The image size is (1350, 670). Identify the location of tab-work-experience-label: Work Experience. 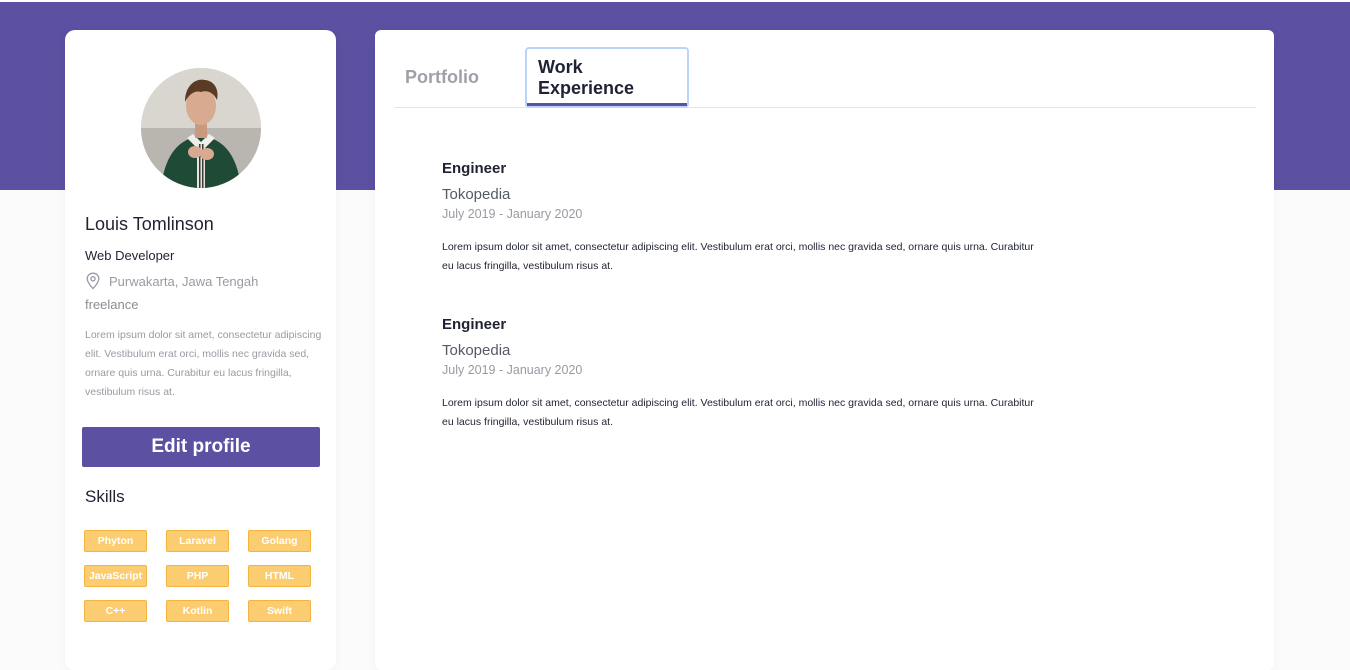
(586, 77).